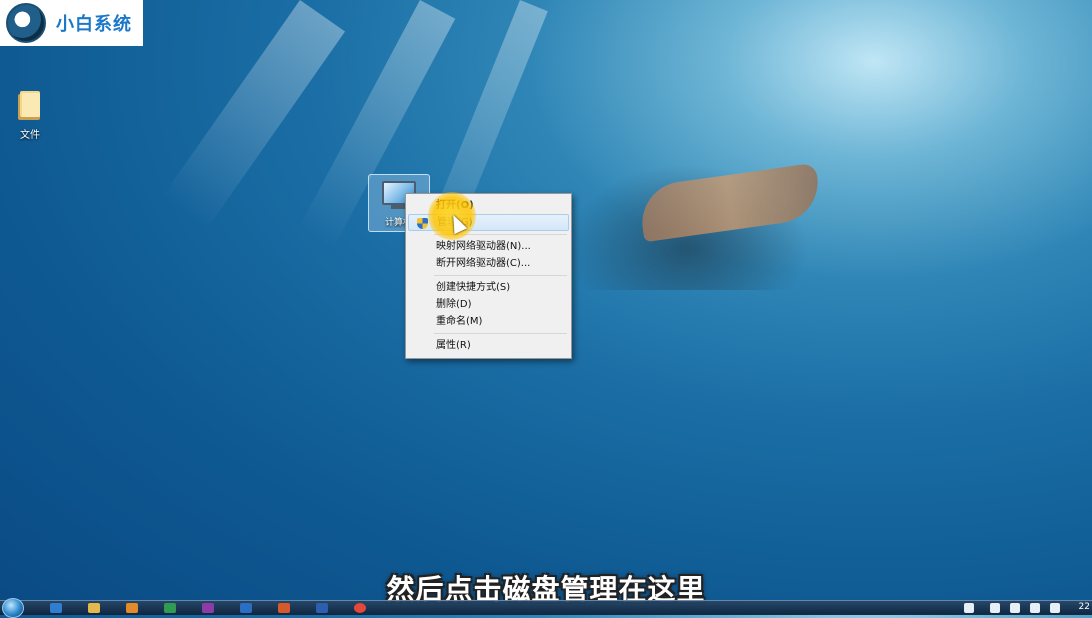 The image size is (1092, 618). Describe the element at coordinates (360, 608) in the screenshot. I see `chrome-icon` at that location.